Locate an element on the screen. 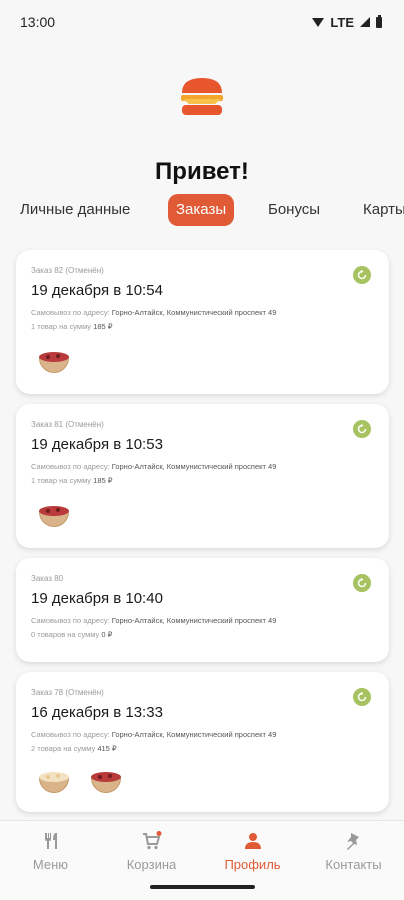 This screenshot has width=404, height=900. home-indicator is located at coordinates (202, 887).